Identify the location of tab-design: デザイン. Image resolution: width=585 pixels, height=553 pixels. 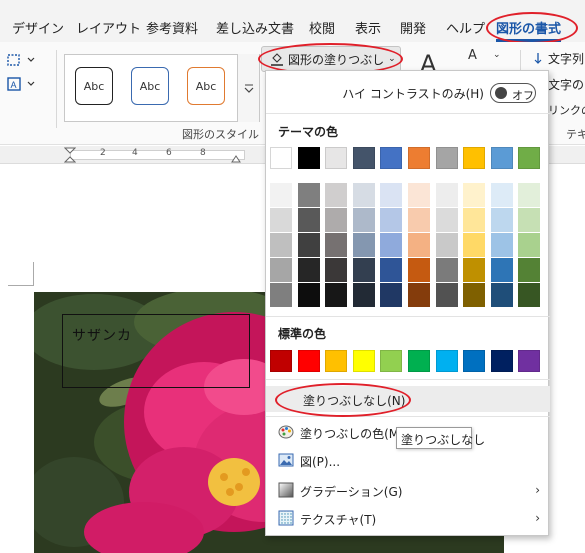
(38, 27).